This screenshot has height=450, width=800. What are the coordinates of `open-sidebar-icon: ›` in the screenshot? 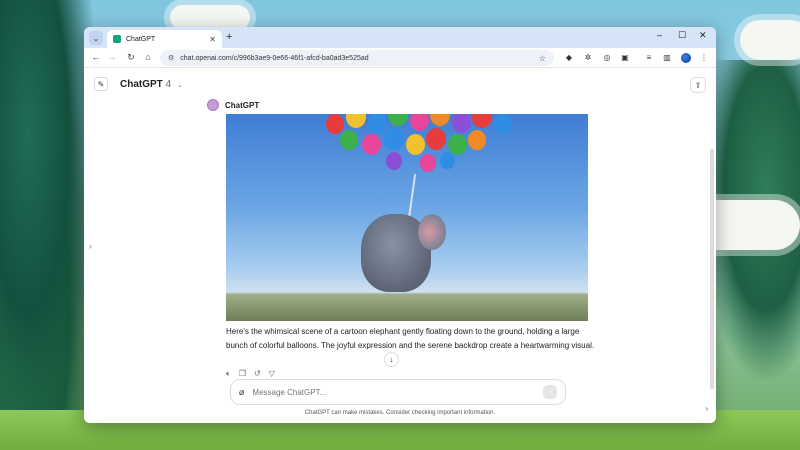 It's located at (90, 246).